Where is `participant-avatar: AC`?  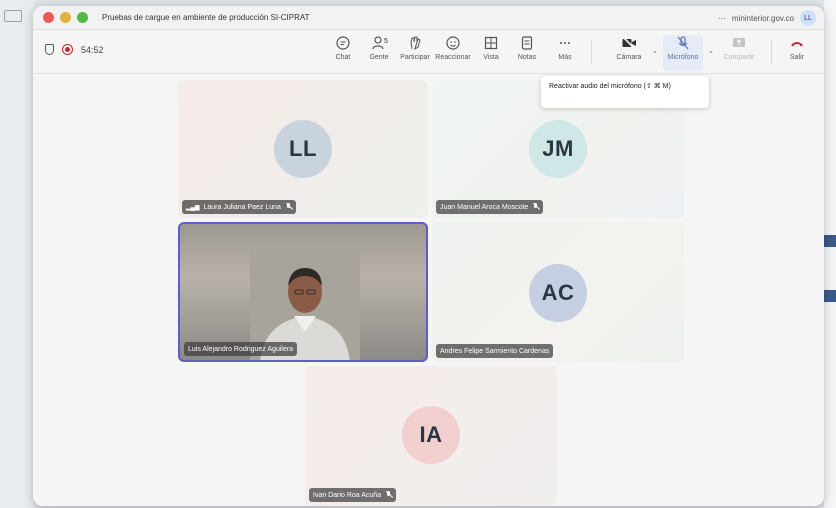
participant-avatar: AC is located at coordinates (558, 293).